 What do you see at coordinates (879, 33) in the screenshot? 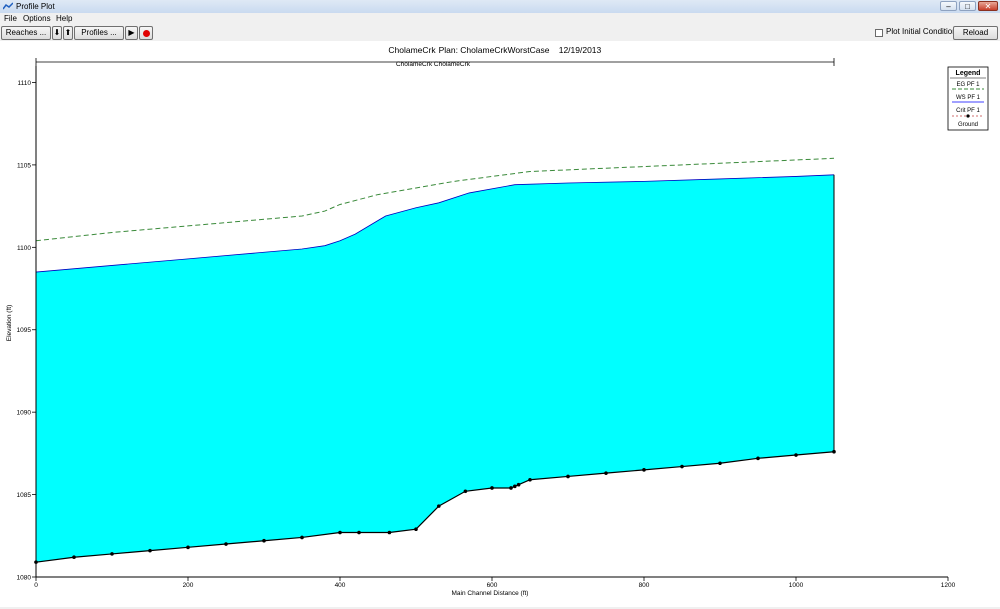
I see `plot-initial-conditions-checkbox` at bounding box center [879, 33].